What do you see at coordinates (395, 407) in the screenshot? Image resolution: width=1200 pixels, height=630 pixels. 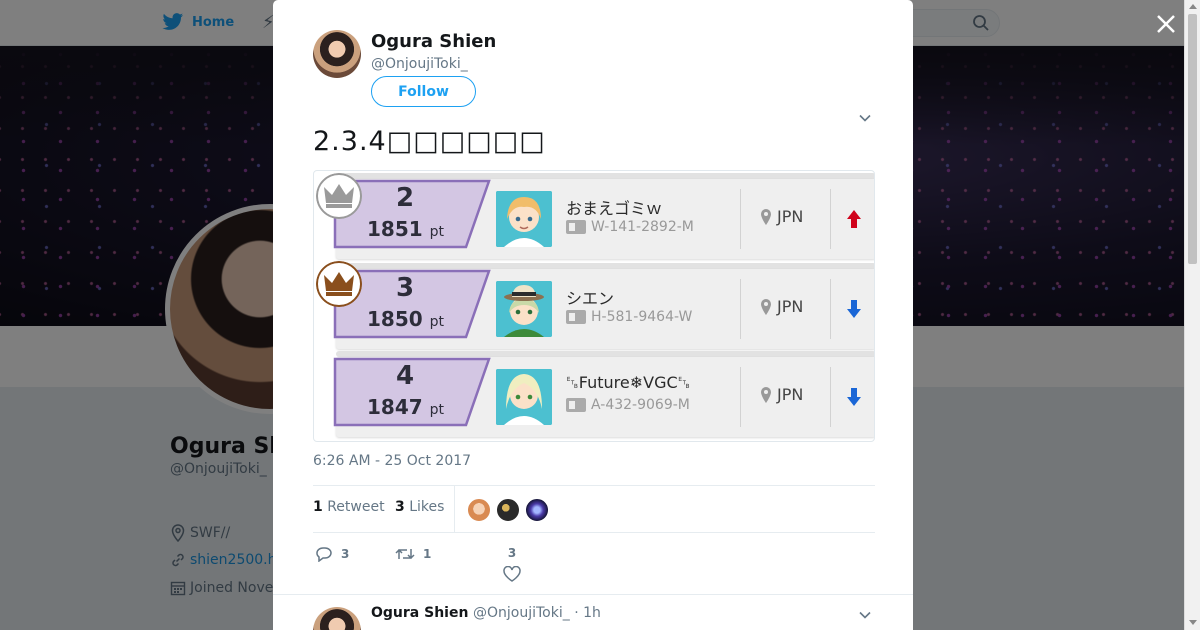 I see `points-number: 1847` at bounding box center [395, 407].